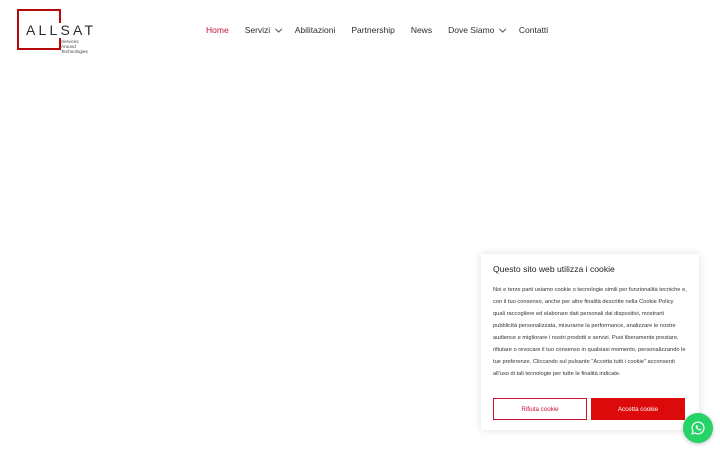  I want to click on nav-item-label: Partnership, so click(373, 30).